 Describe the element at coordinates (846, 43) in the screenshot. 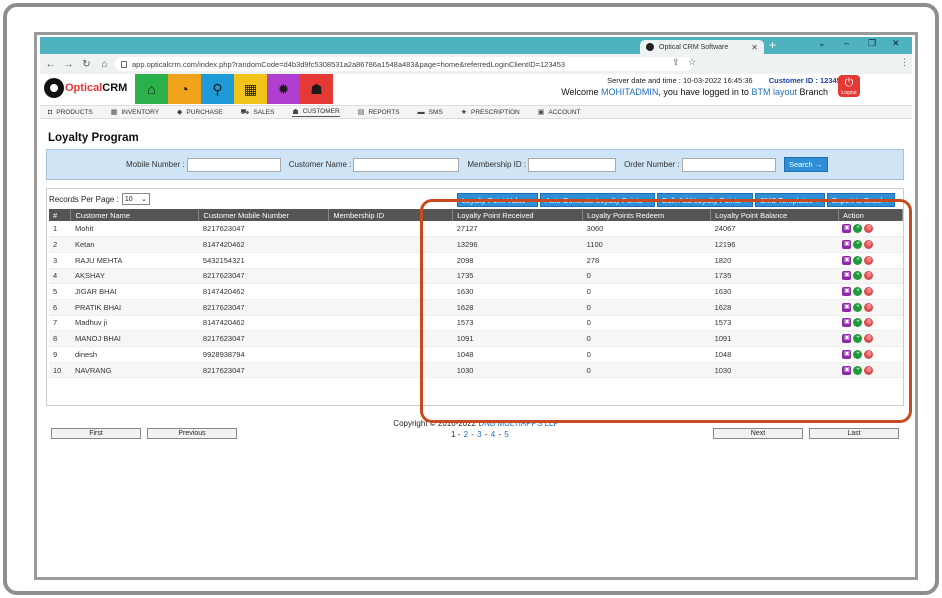

I see `minimize-icon: –` at that location.